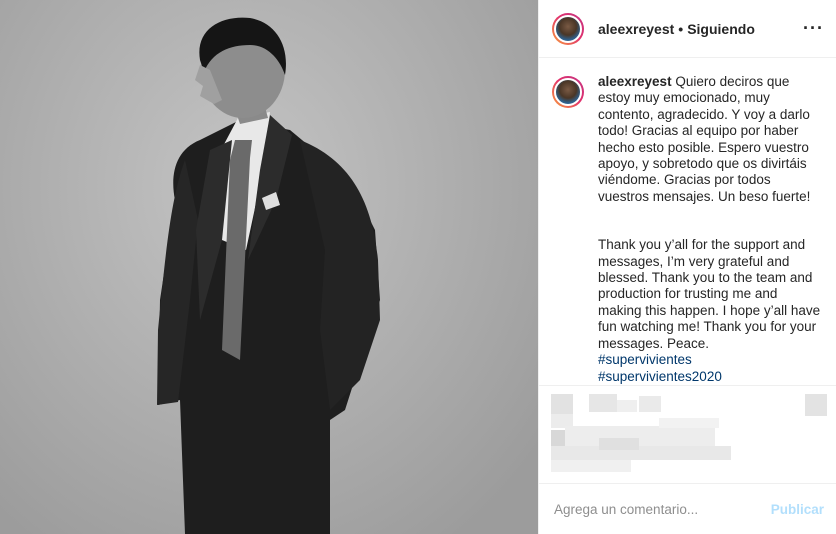 This screenshot has height=534, width=836. I want to click on caption-story-ring, so click(568, 92).